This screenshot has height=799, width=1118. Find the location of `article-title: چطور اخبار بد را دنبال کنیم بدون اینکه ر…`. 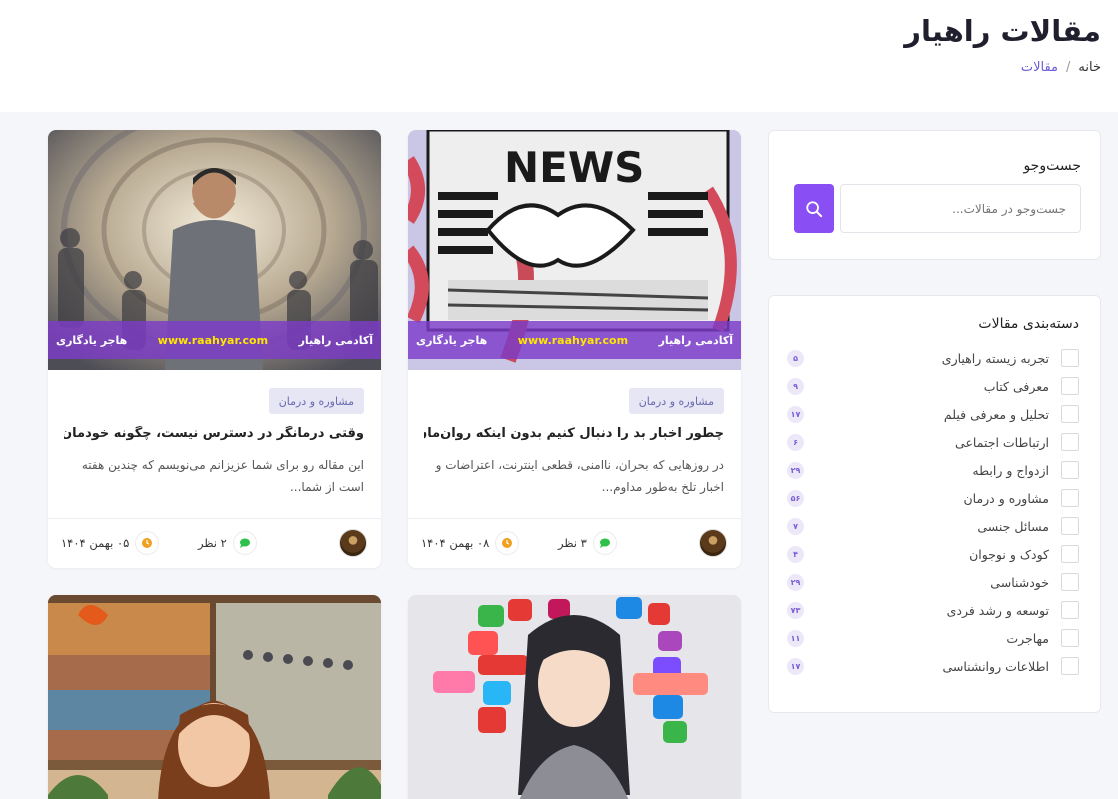

article-title: چطور اخبار بد را دنبال کنیم بدون اینکه ر… is located at coordinates (574, 433).